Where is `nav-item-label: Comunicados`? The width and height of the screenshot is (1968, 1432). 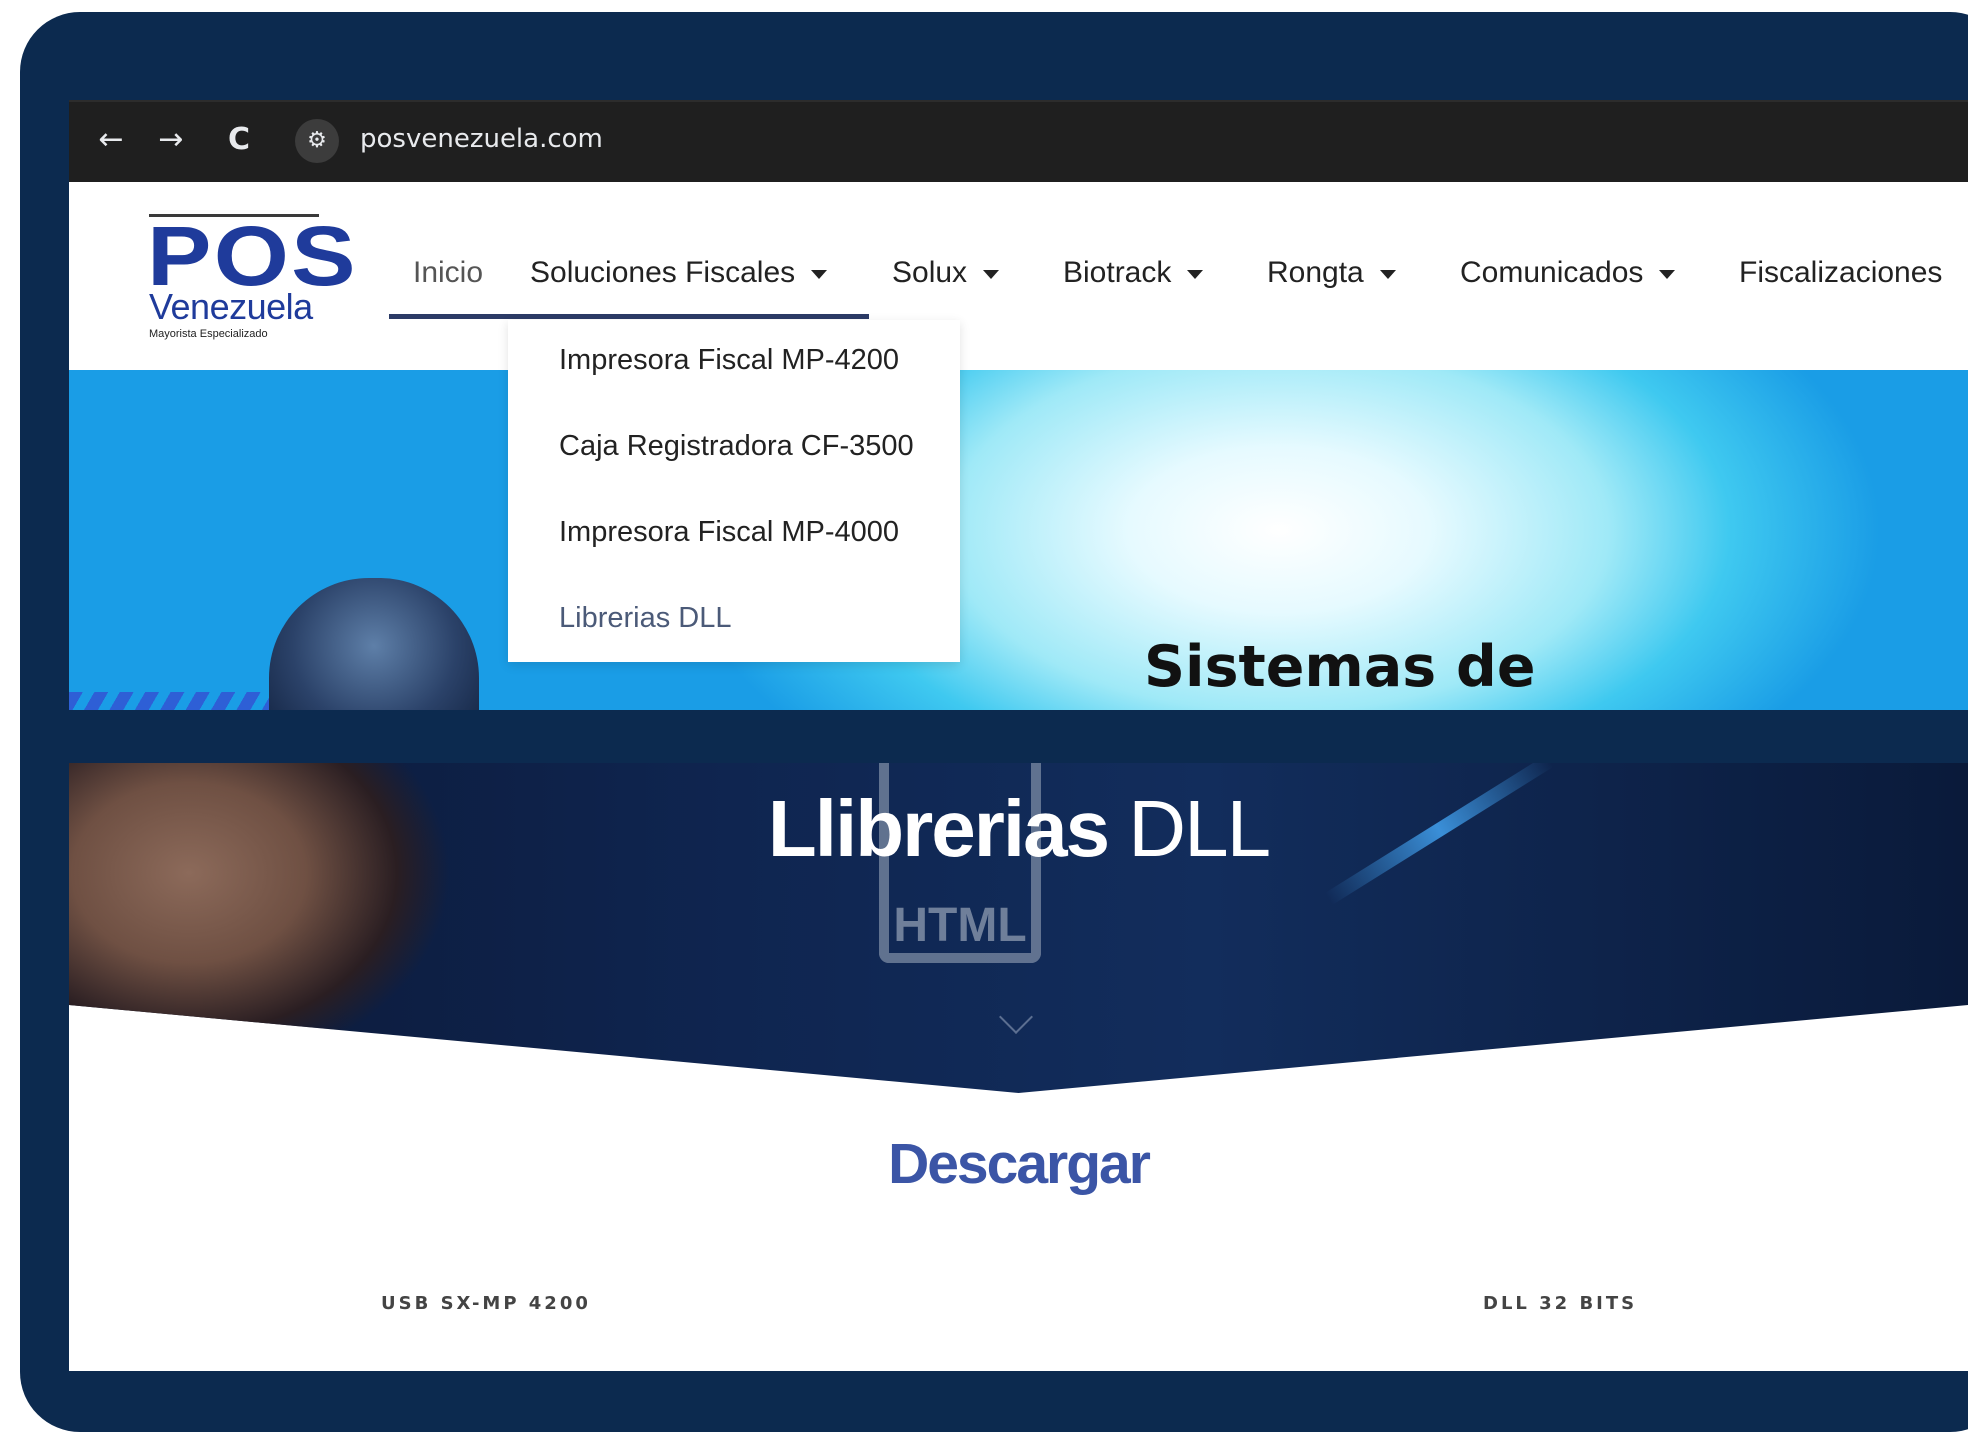
nav-item-label: Comunicados is located at coordinates (1552, 272).